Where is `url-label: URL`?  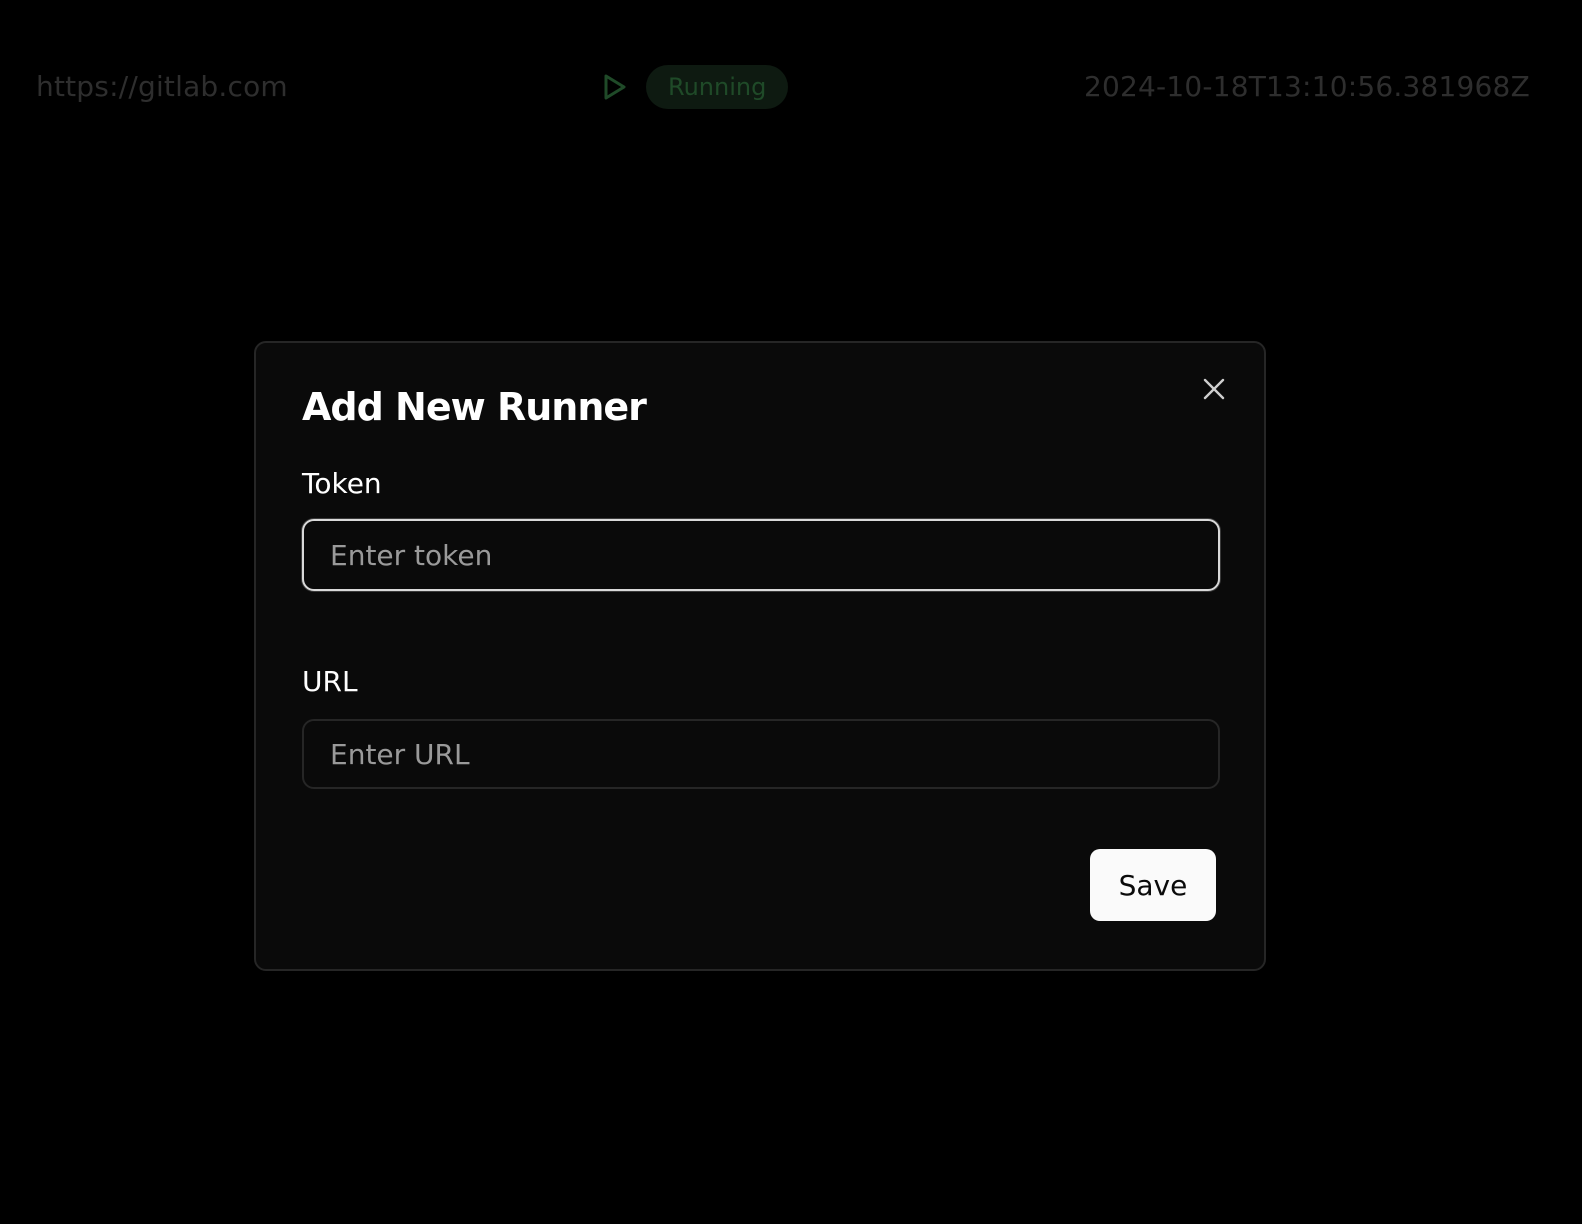 url-label: URL is located at coordinates (330, 681).